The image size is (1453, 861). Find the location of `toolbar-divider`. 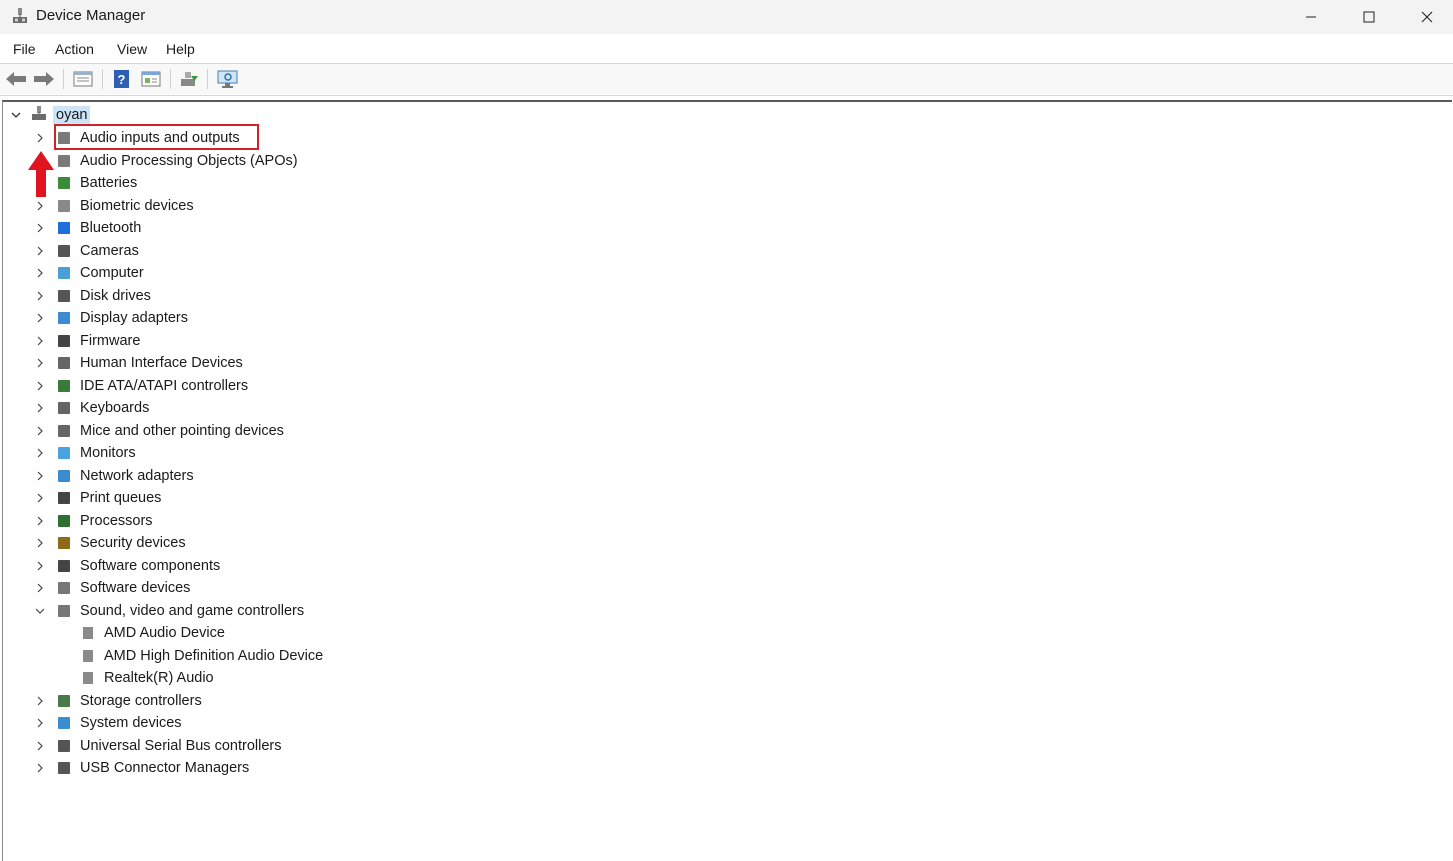

toolbar-divider is located at coordinates (726, 95).